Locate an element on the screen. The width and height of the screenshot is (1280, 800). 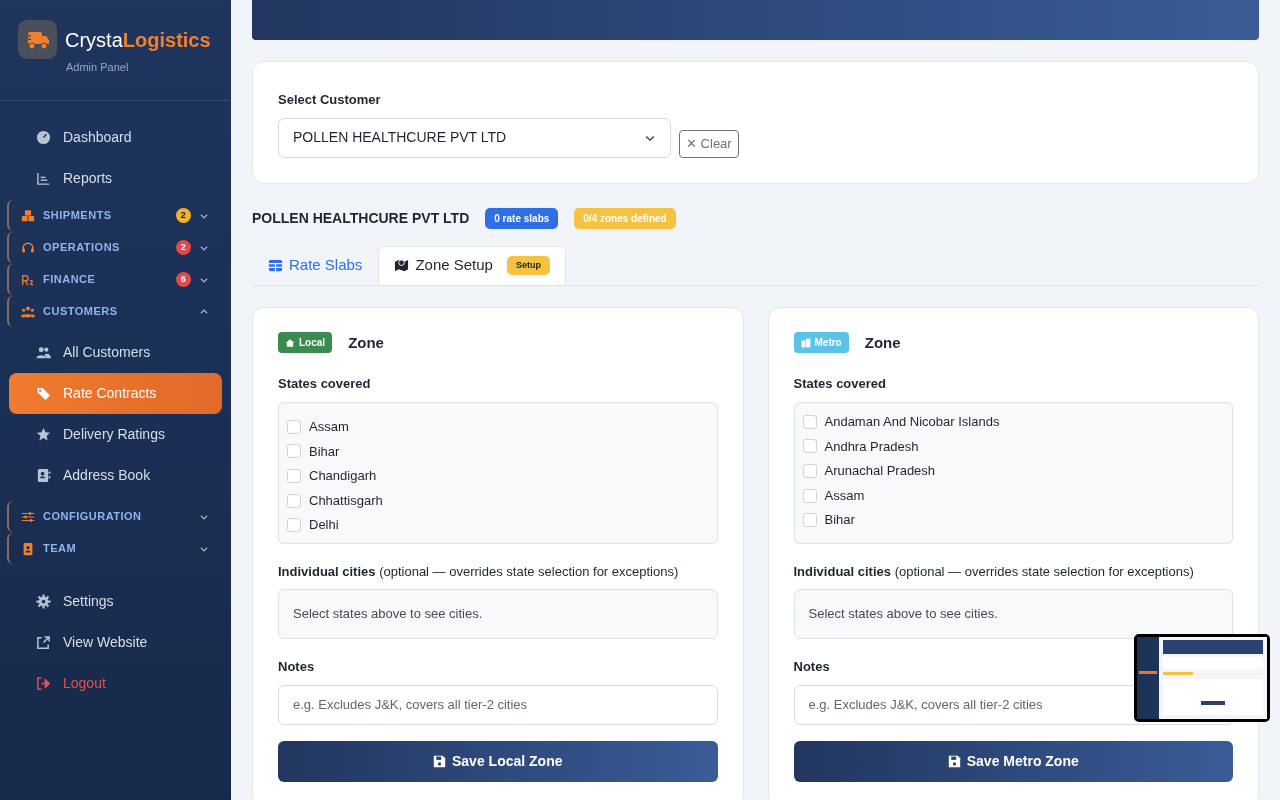
state-checkbox: Chandigarh is located at coordinates (498, 476).